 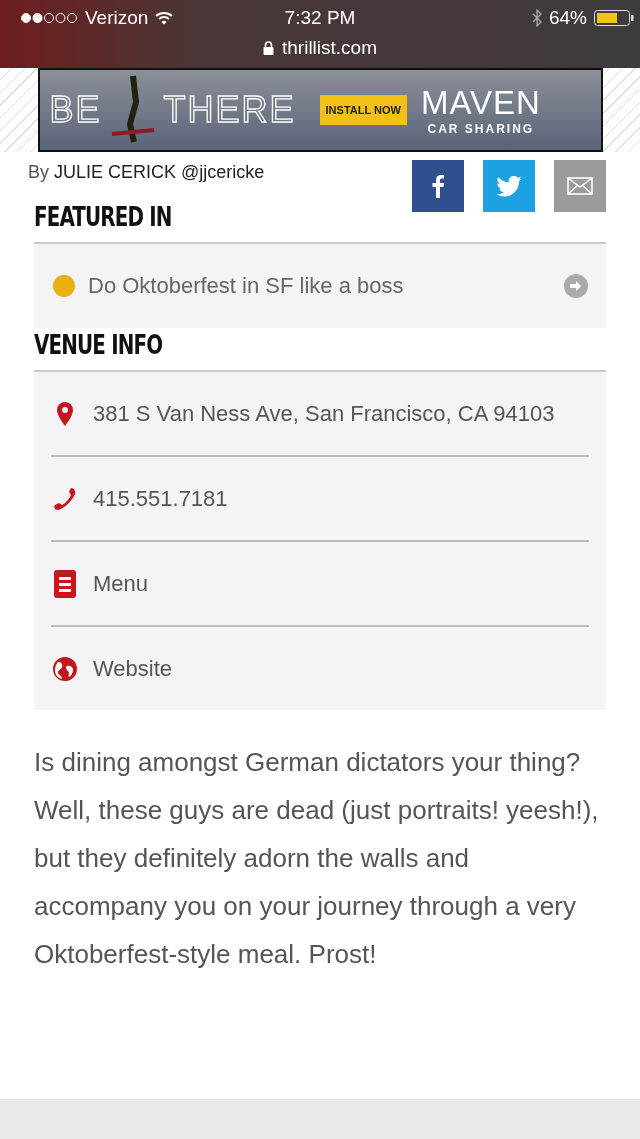 I want to click on battery-icon, so click(x=614, y=18).